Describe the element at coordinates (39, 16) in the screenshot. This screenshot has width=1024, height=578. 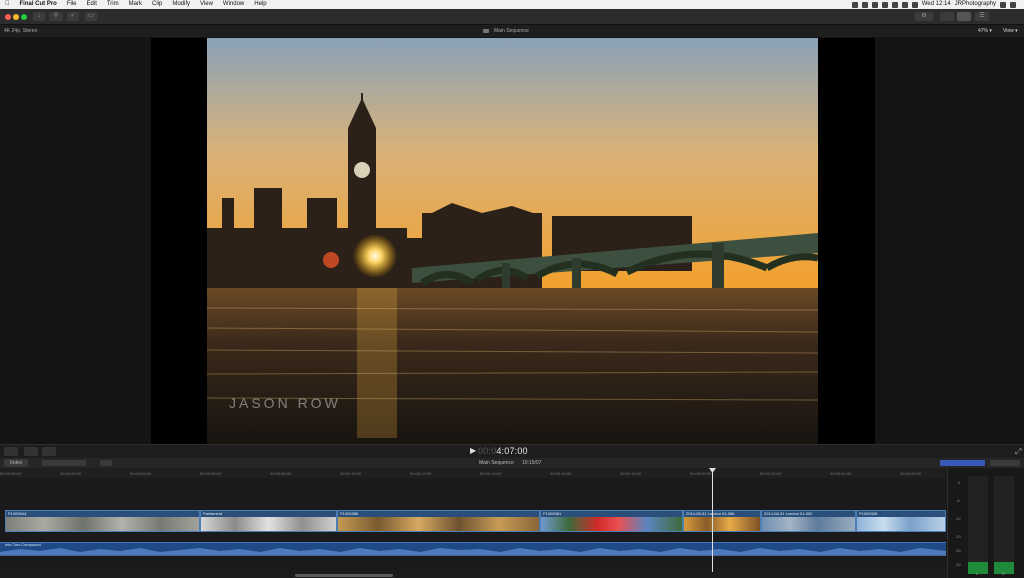
I see `import-icon: ↓` at that location.